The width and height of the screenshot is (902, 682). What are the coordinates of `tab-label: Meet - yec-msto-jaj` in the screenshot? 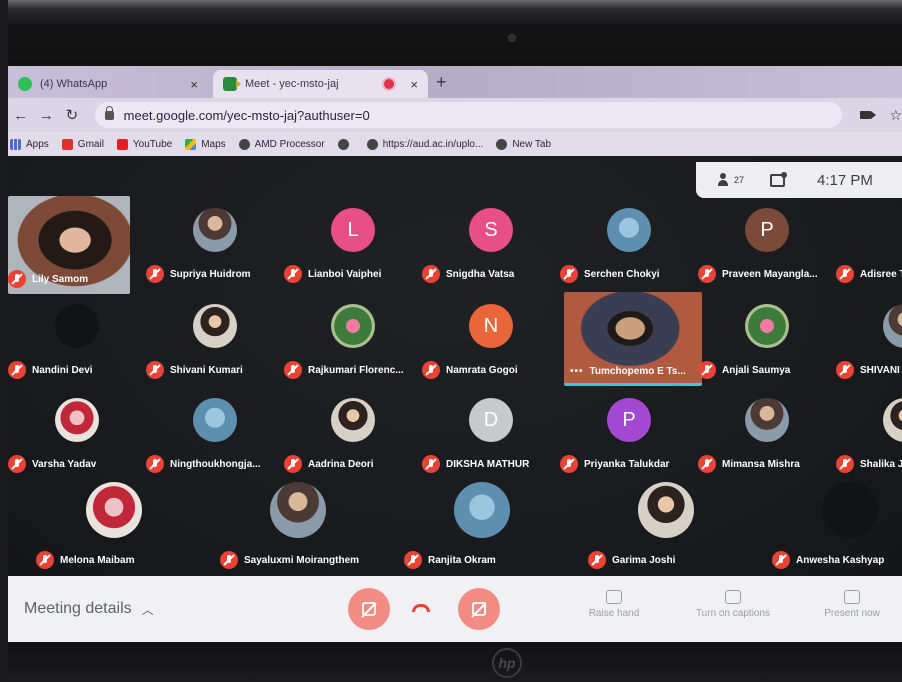 It's located at (292, 84).